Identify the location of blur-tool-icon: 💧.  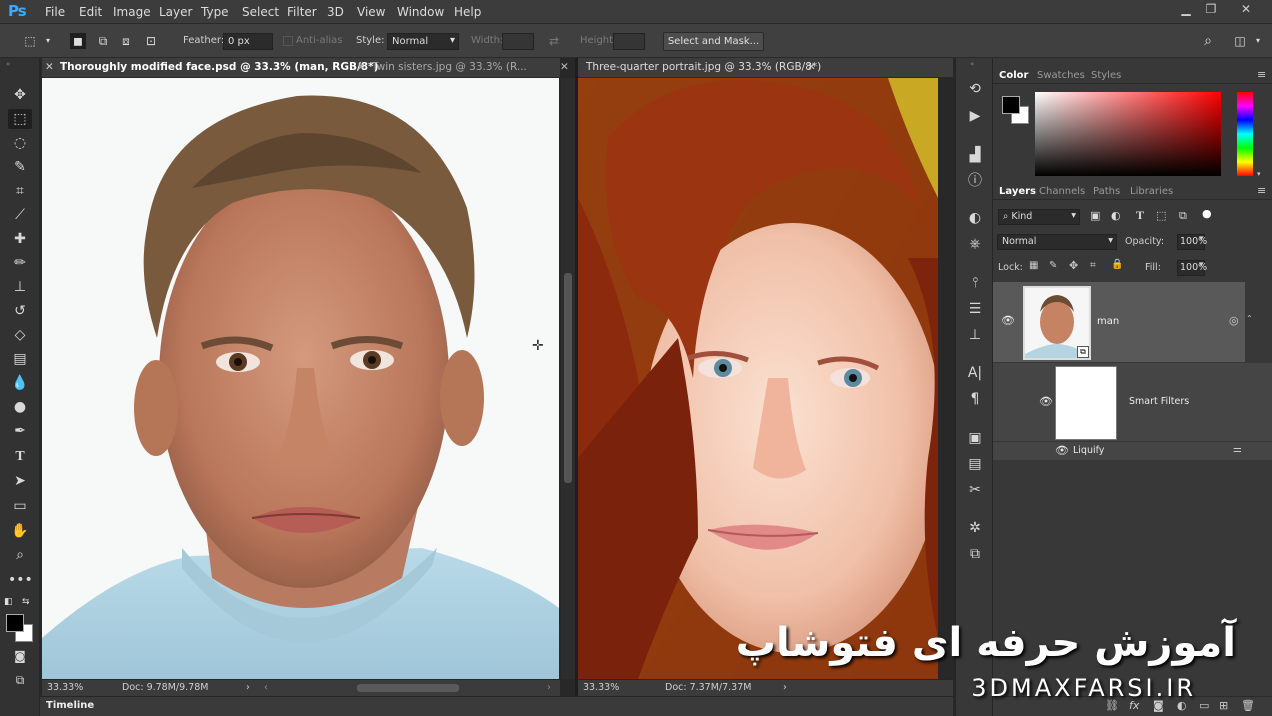
(20, 383).